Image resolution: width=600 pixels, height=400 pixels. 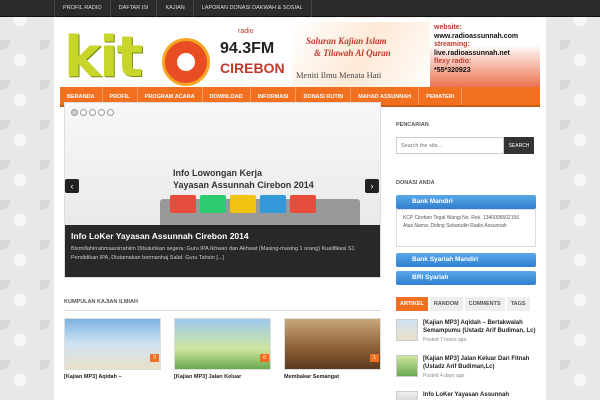 I want to click on banner-tagline: Meniti Ilmu Menata Hati, so click(x=339, y=75).